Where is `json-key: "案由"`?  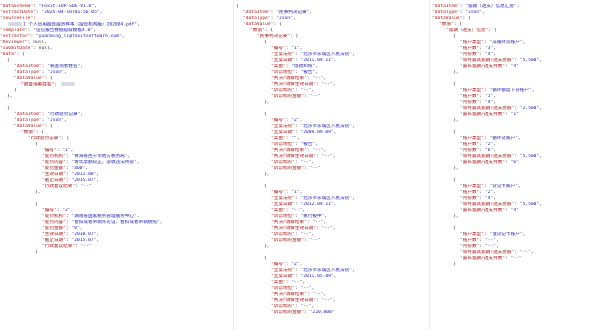
json-key: "案由" is located at coordinates (278, 138).